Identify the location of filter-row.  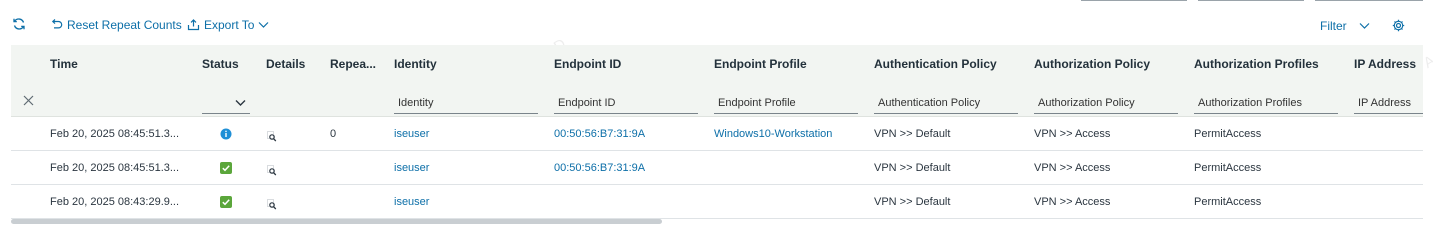
(717, 99).